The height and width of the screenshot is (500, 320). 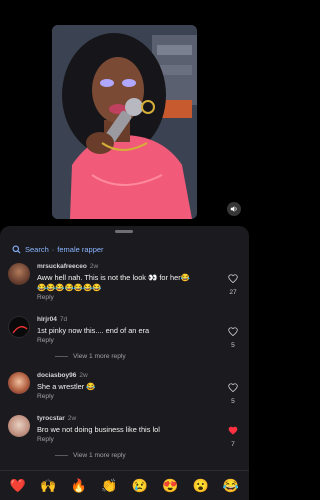 I want to click on comment-time: 7d, so click(x=63, y=319).